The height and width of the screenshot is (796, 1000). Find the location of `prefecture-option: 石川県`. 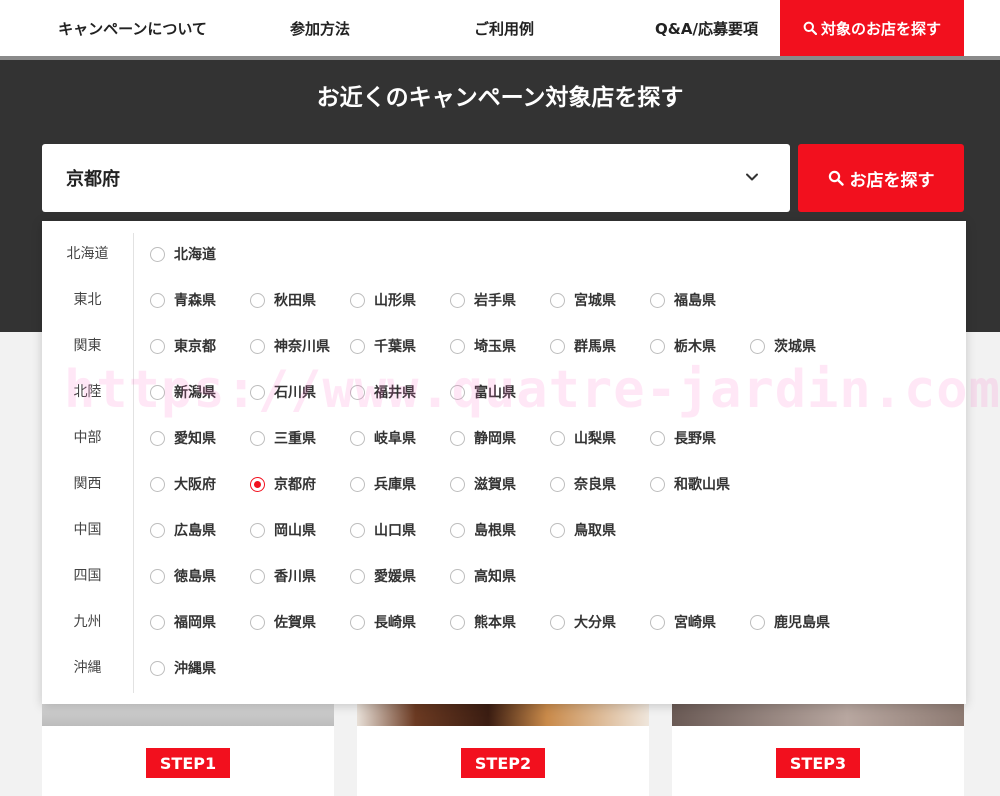

prefecture-option: 石川県 is located at coordinates (283, 392).